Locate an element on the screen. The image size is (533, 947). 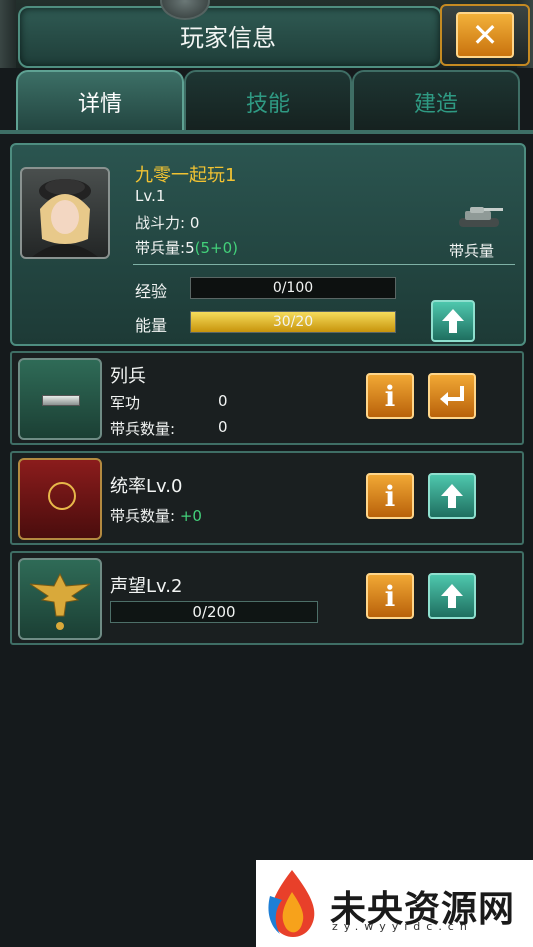
command-troops-label: 带兵数量: is located at coordinates (143, 516).